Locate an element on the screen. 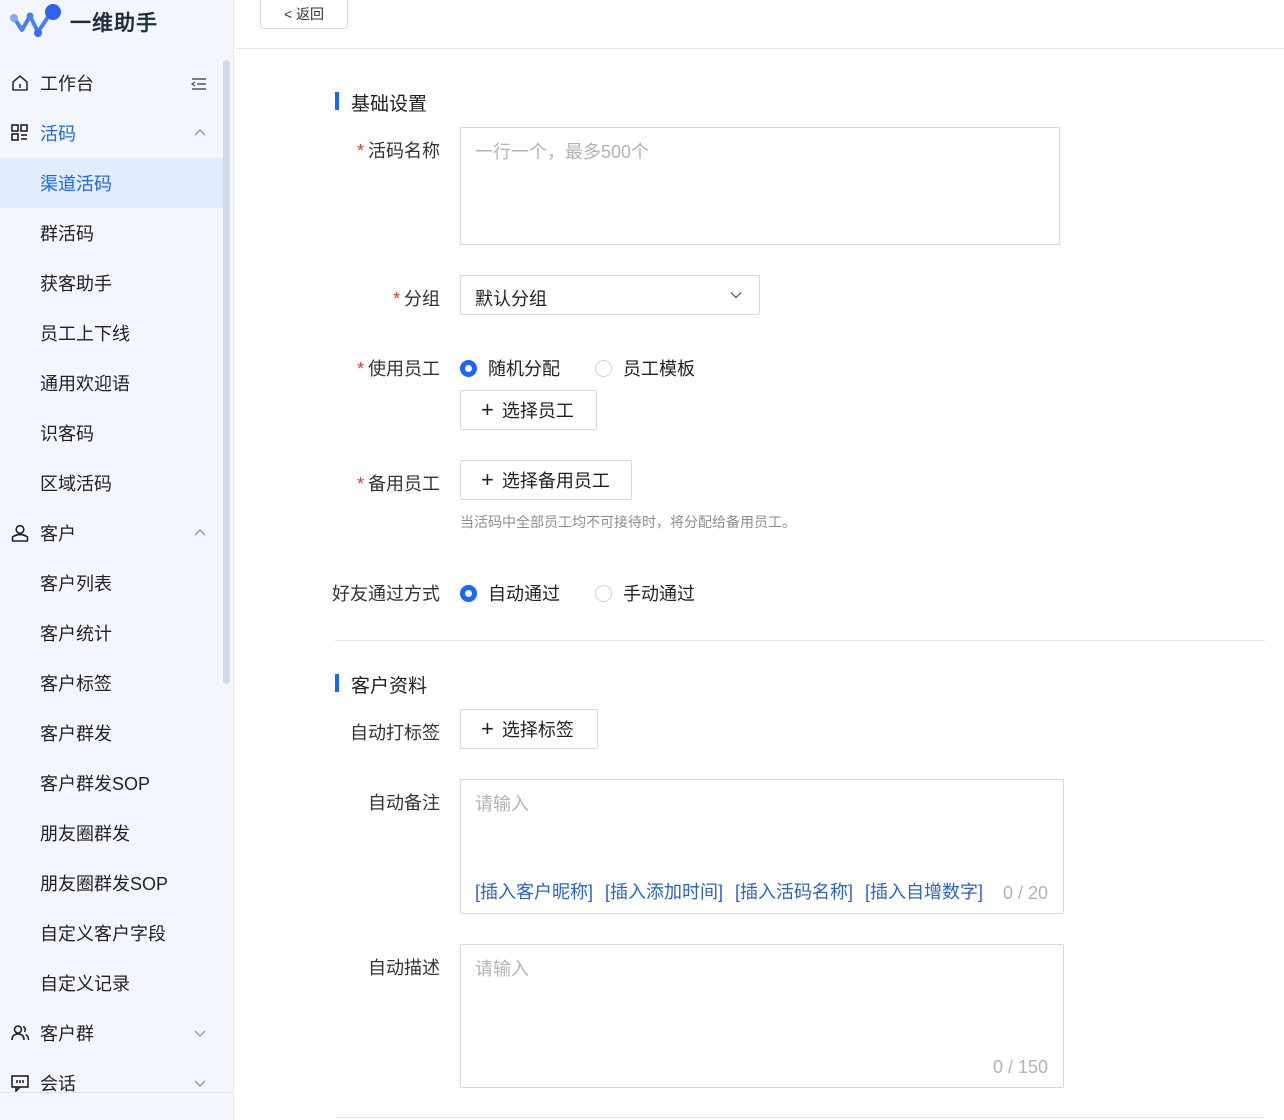 Image resolution: width=1284 pixels, height=1120 pixels. sidebar-item-customer-group: 客户群 is located at coordinates (112, 1033).